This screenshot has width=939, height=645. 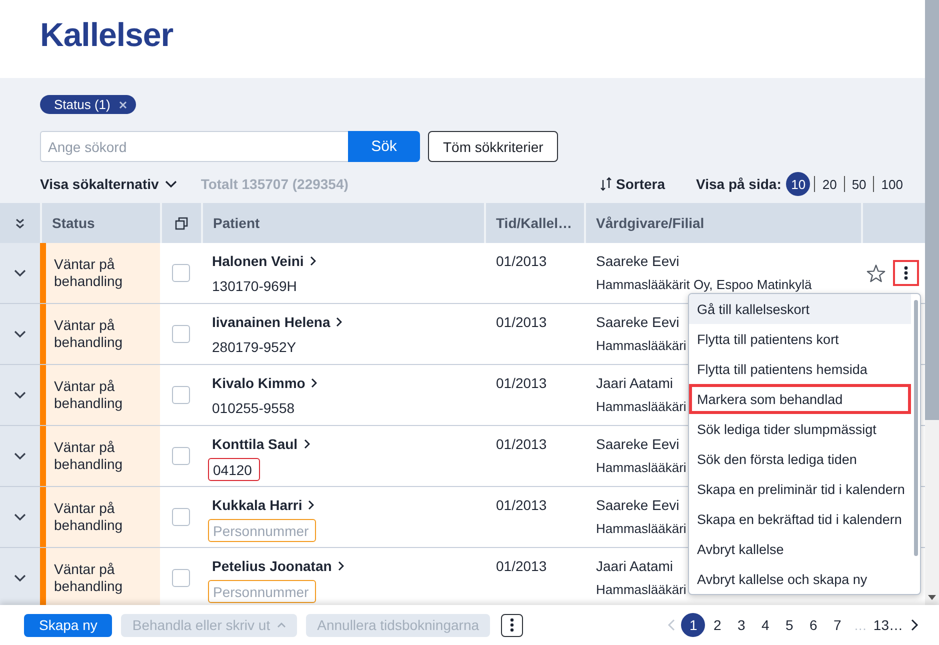 I want to click on menu-item: Sök lediga tider slumpmässigt, so click(x=800, y=429).